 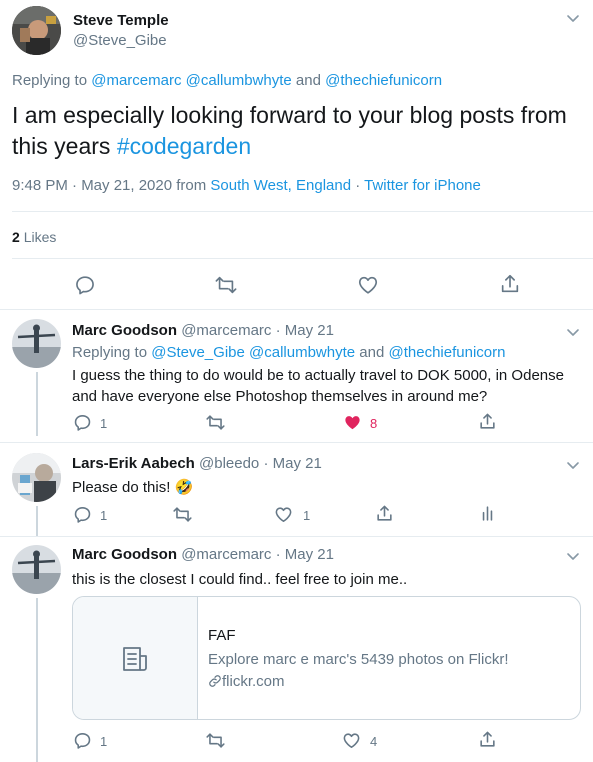 What do you see at coordinates (184, 146) in the screenshot?
I see `hashtag-link: #codegarden` at bounding box center [184, 146].